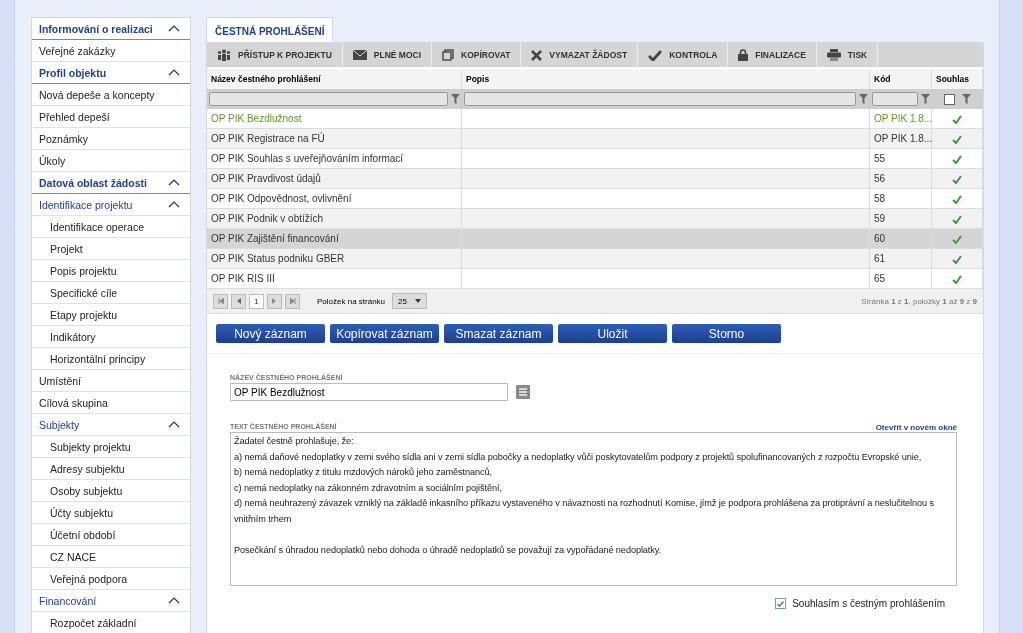 Image resolution: width=1023 pixels, height=633 pixels. I want to click on sidebar-item: Veřejné zakázky, so click(111, 51).